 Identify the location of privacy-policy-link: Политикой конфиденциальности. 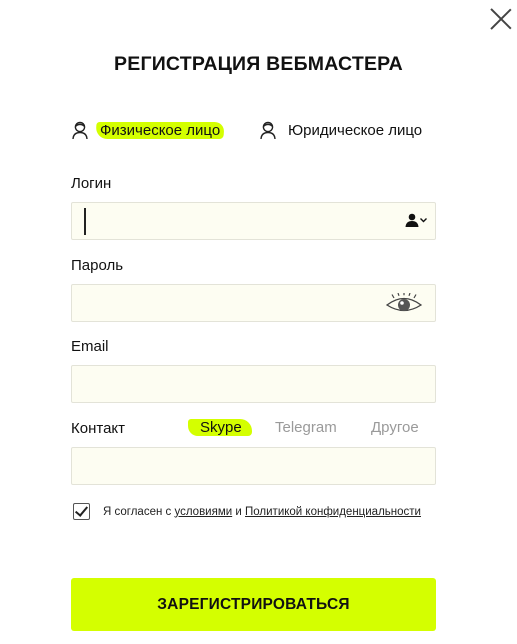
(333, 512).